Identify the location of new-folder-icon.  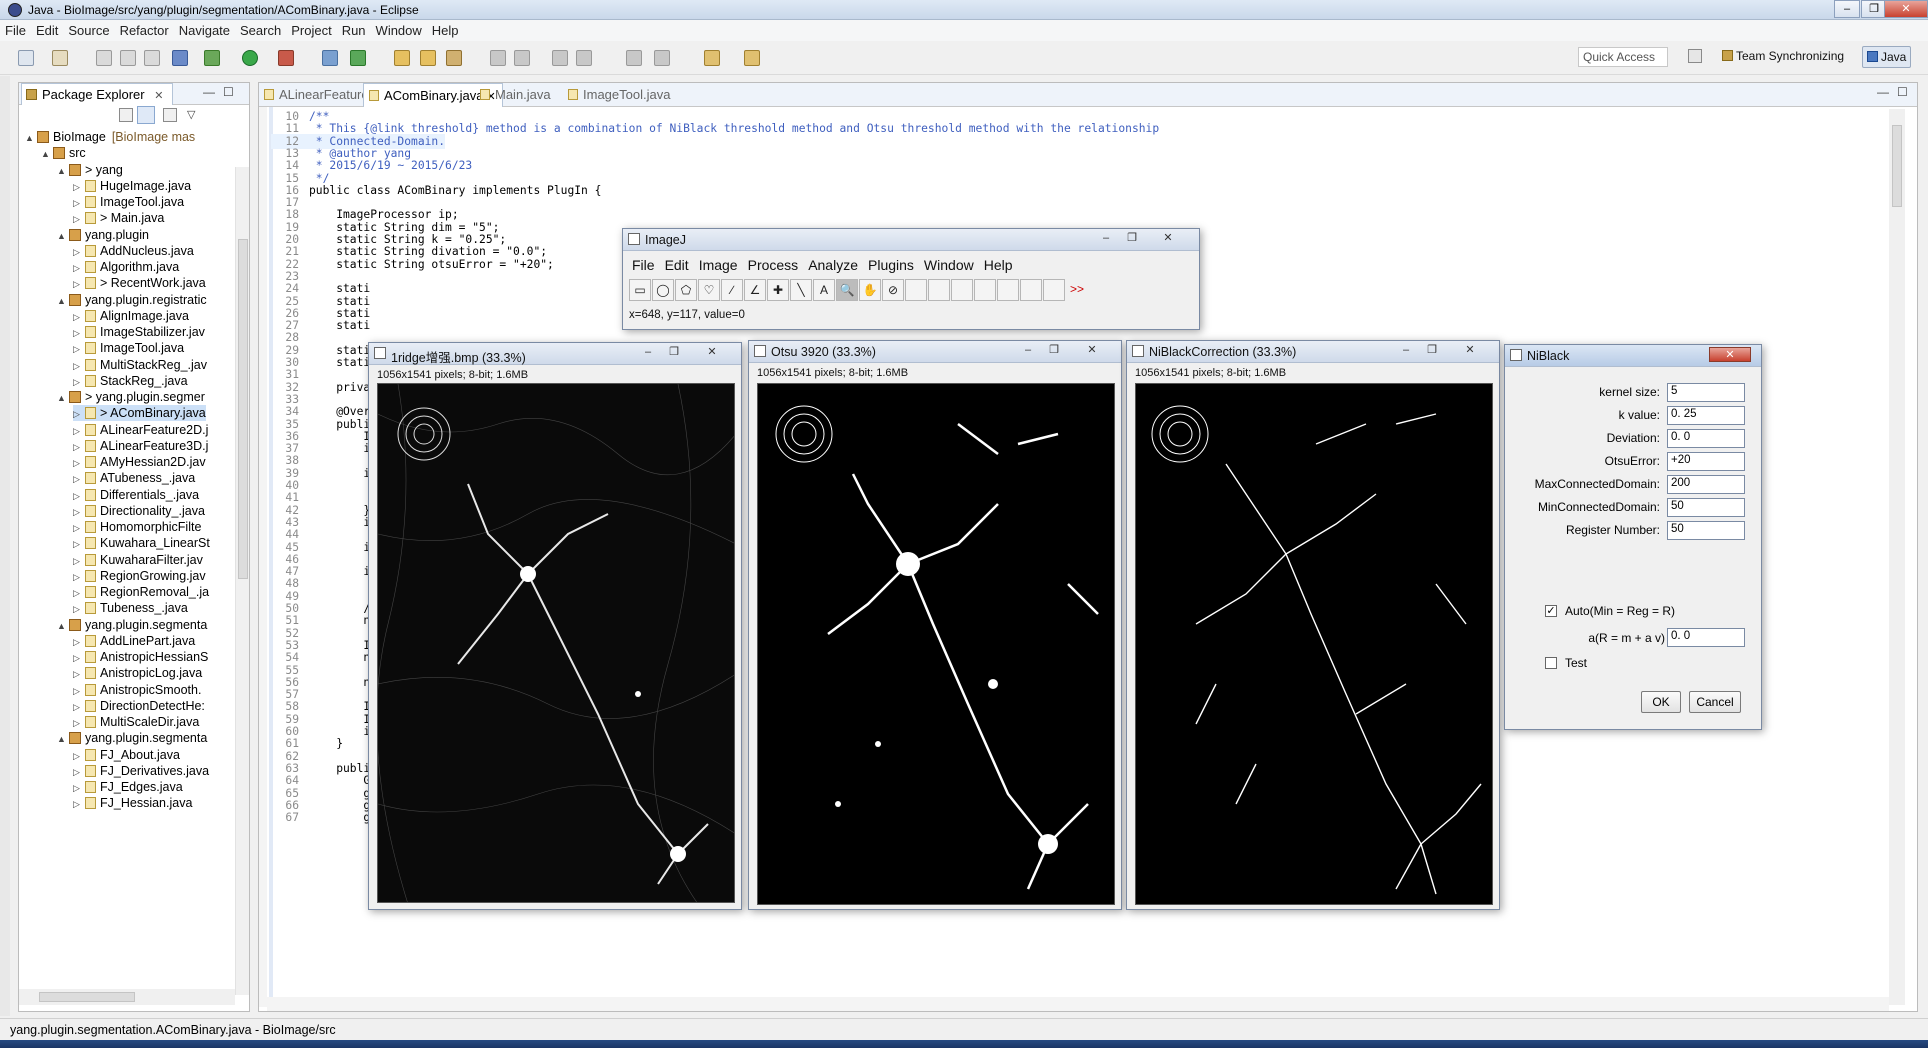
(60, 58).